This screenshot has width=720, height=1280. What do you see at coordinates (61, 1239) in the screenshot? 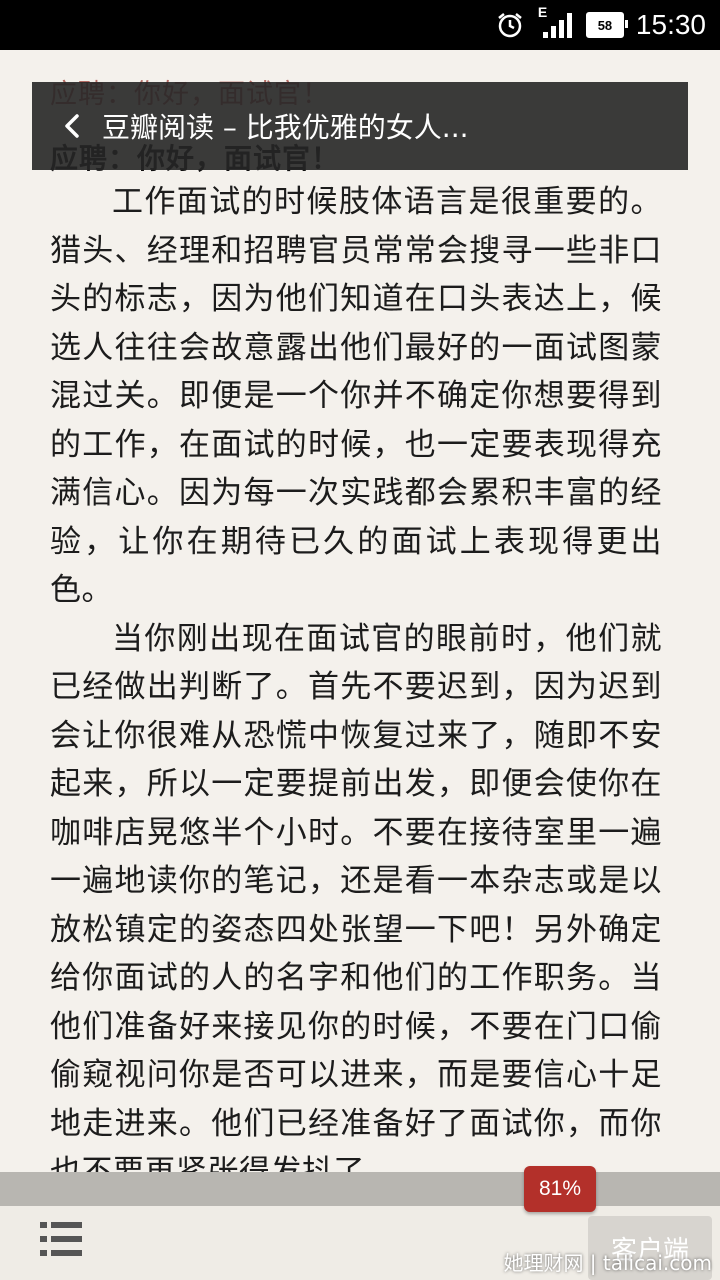
I see `list-menu-icon` at bounding box center [61, 1239].